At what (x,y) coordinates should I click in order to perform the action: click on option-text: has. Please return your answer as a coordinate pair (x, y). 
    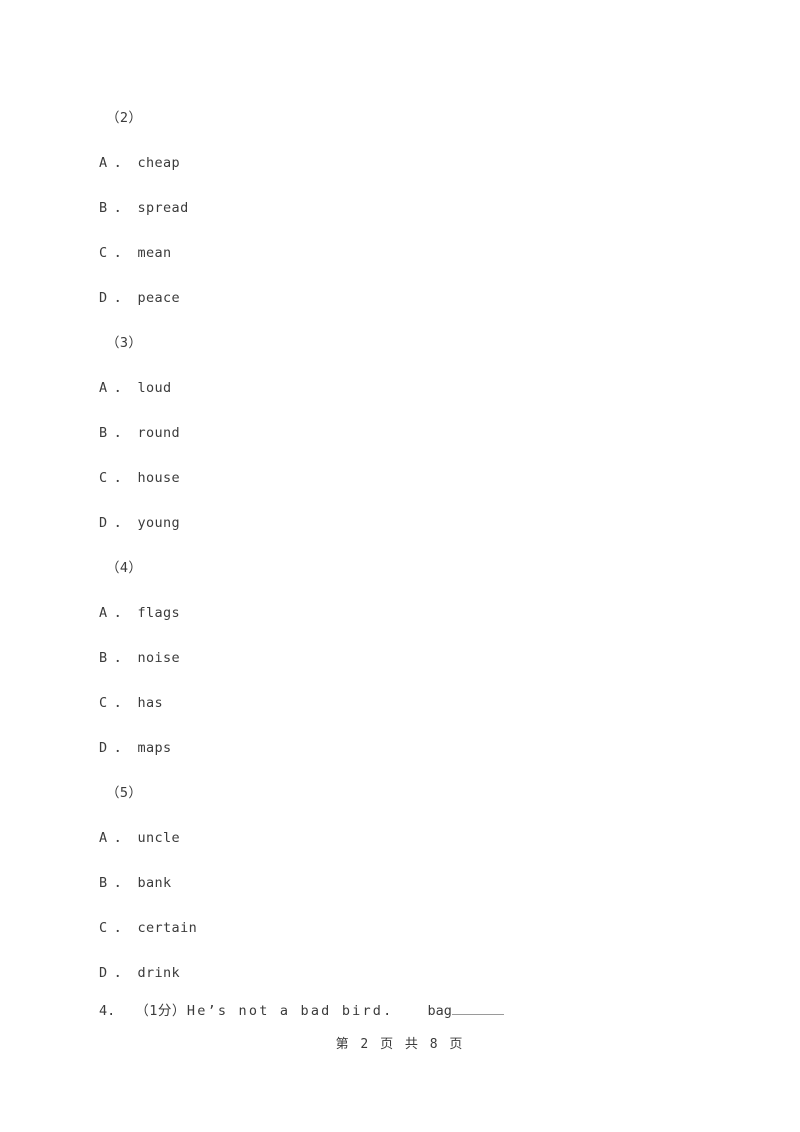
    Looking at the image, I should click on (150, 703).